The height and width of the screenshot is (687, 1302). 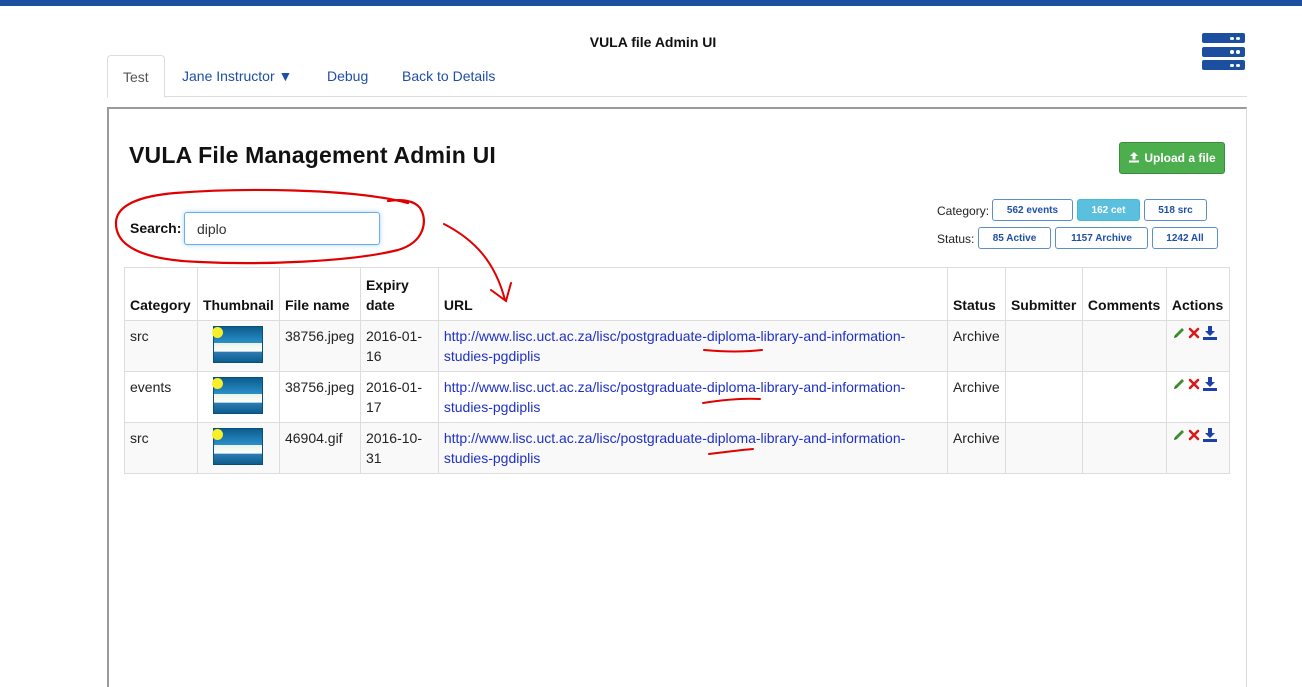 I want to click on upload-icon, so click(x=1134, y=158).